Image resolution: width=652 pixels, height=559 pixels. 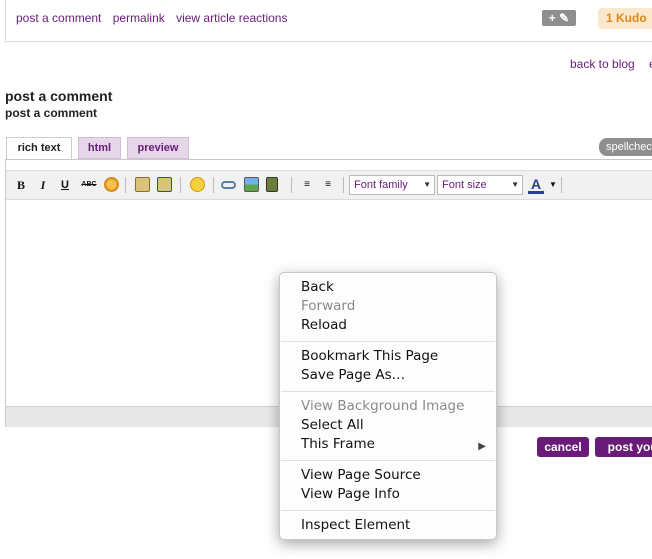 I want to click on submenu-arrow-icon: ▶, so click(x=482, y=446).